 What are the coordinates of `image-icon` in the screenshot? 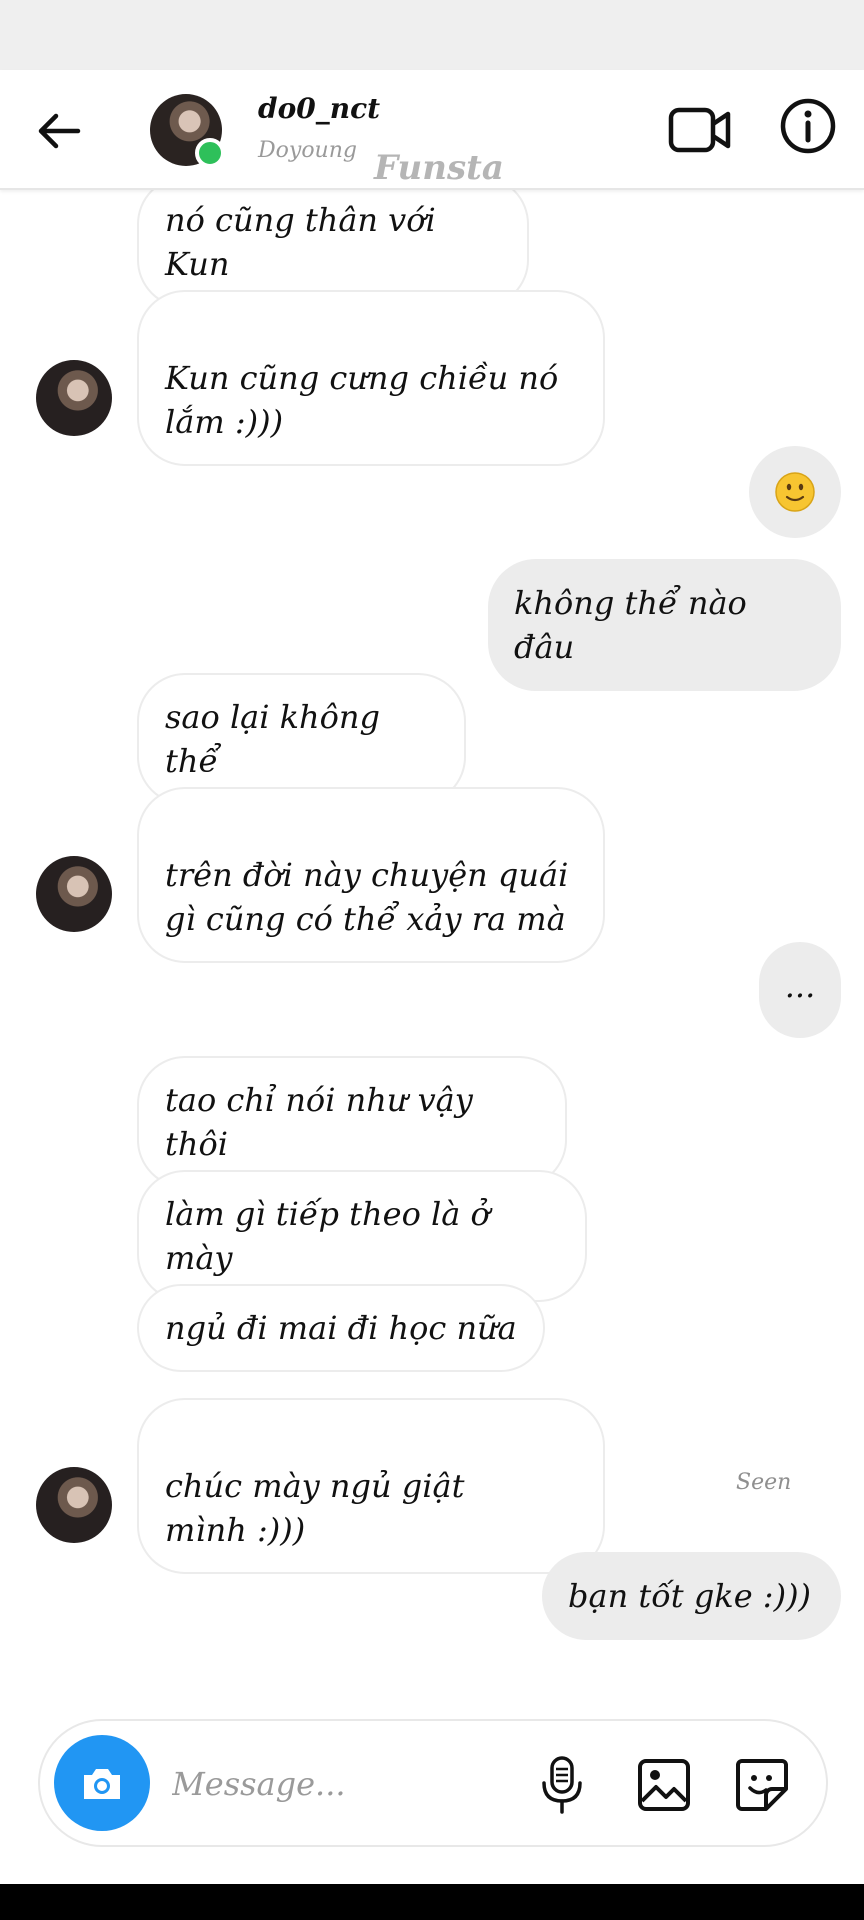 It's located at (664, 1785).